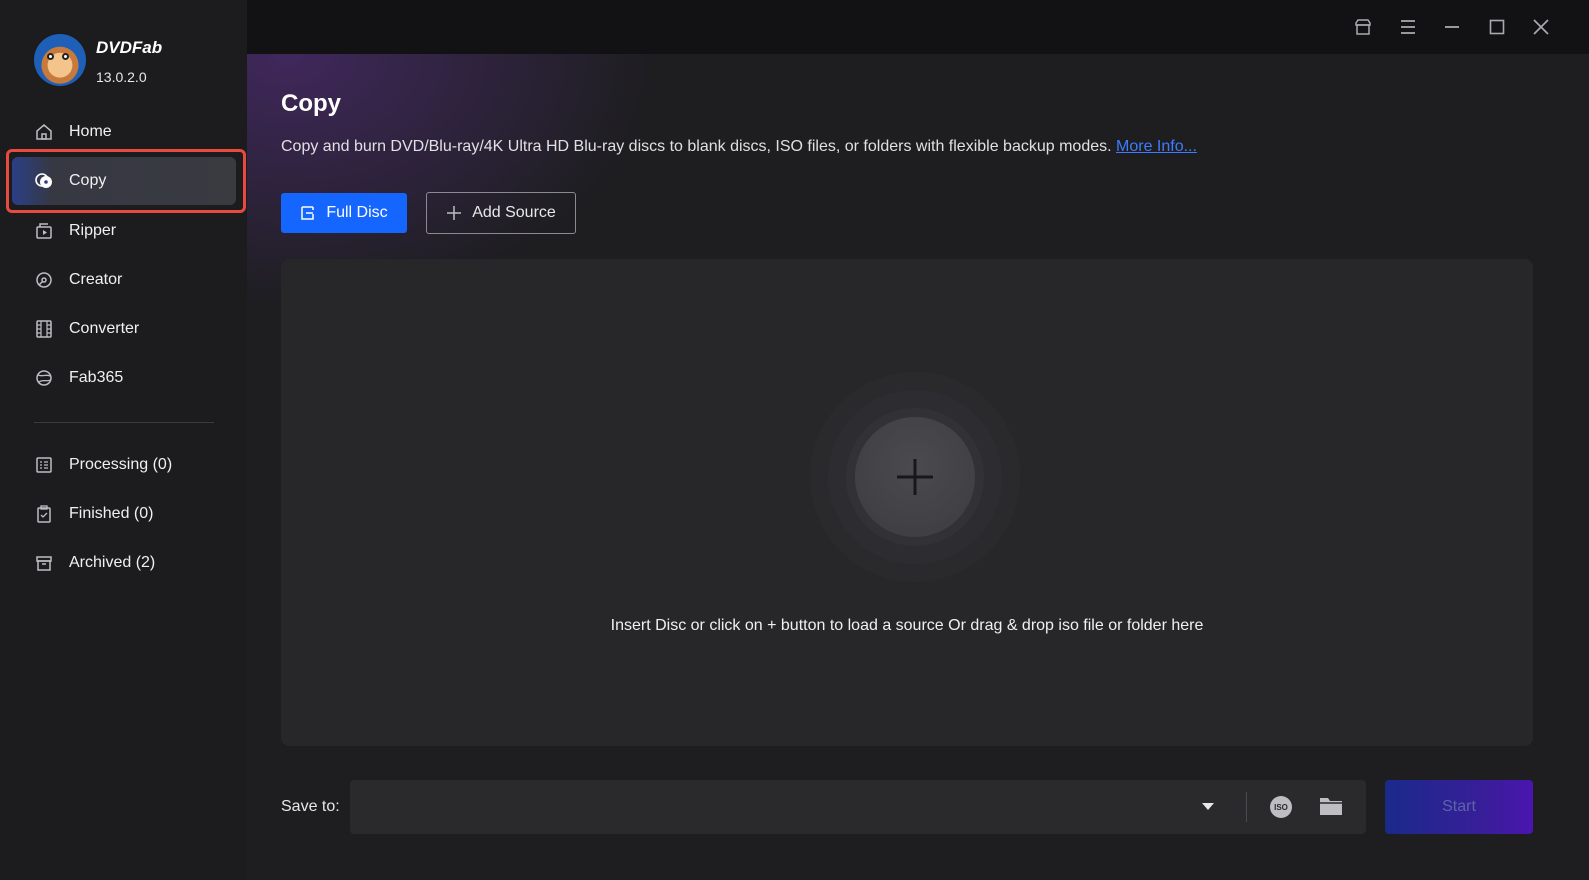 Image resolution: width=1589 pixels, height=880 pixels. What do you see at coordinates (96, 279) in the screenshot?
I see `sidebar-item-label: Creator` at bounding box center [96, 279].